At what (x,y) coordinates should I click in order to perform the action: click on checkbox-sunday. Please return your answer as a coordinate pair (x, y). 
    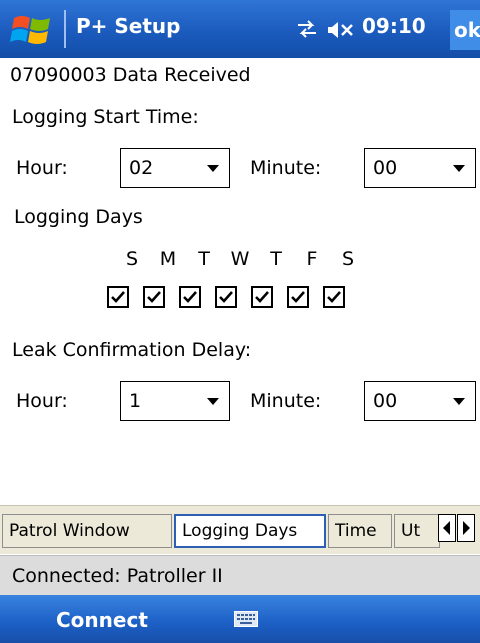
    Looking at the image, I should click on (118, 297).